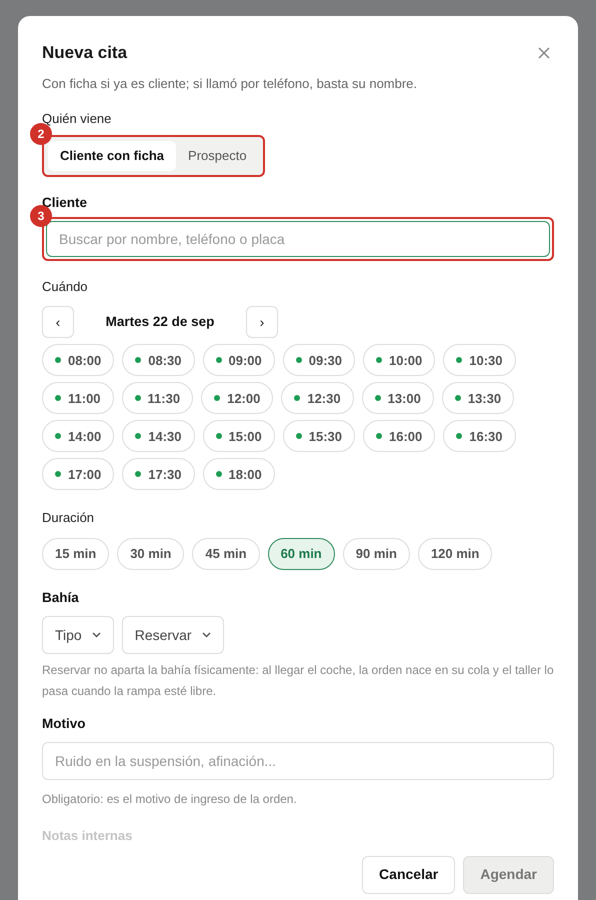  Describe the element at coordinates (78, 360) in the screenshot. I see `time-slot: 08:00` at that location.